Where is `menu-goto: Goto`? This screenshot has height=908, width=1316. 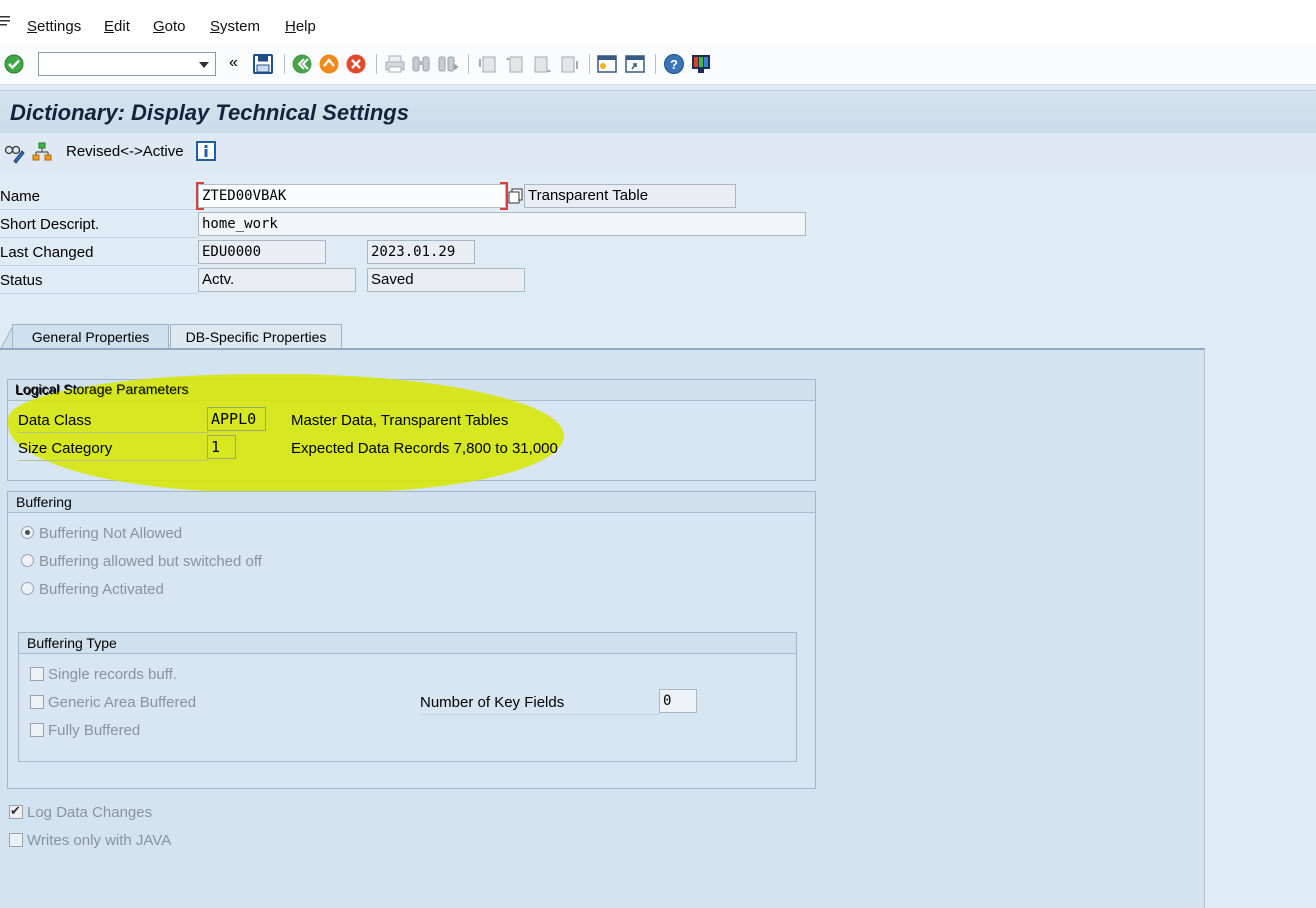 menu-goto: Goto is located at coordinates (169, 26).